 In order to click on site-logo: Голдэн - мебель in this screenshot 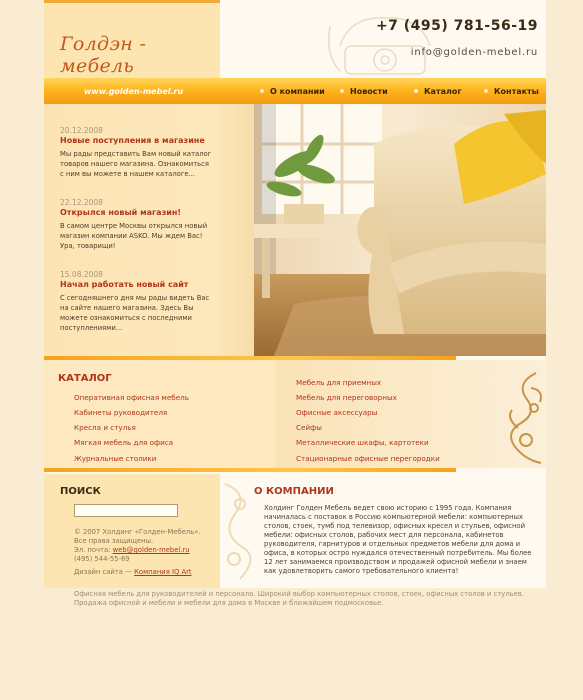, I will do `click(140, 55)`.